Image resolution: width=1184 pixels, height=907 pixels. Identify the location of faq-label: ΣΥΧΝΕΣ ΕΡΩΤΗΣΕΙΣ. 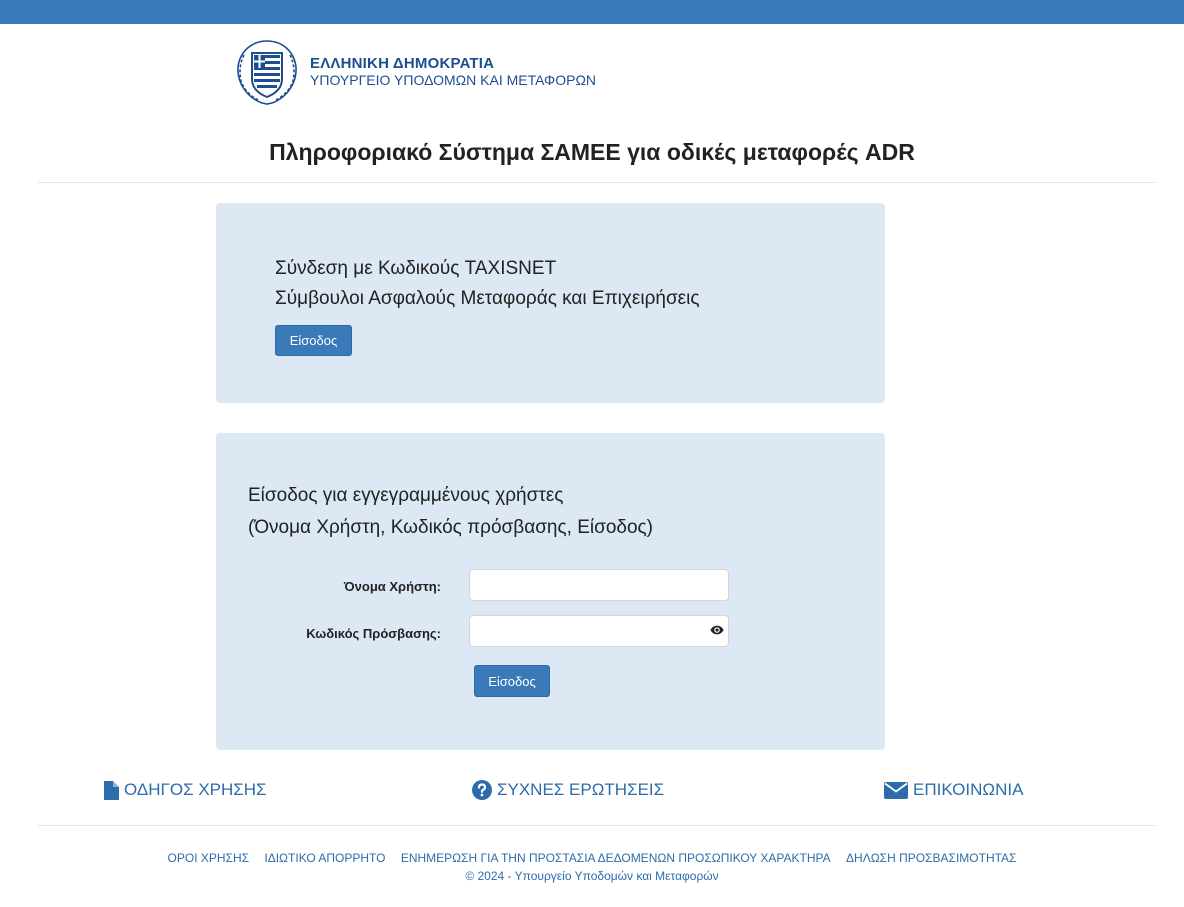
(581, 789).